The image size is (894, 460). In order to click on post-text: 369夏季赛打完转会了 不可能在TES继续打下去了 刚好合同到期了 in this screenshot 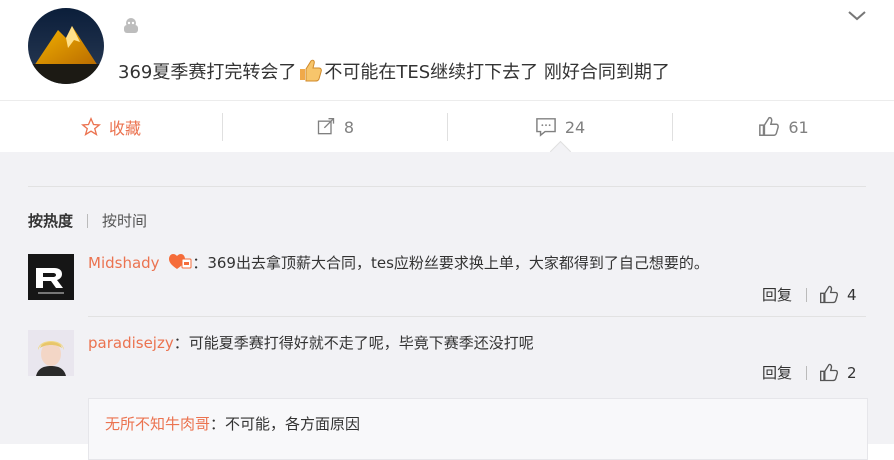, I will do `click(394, 72)`.